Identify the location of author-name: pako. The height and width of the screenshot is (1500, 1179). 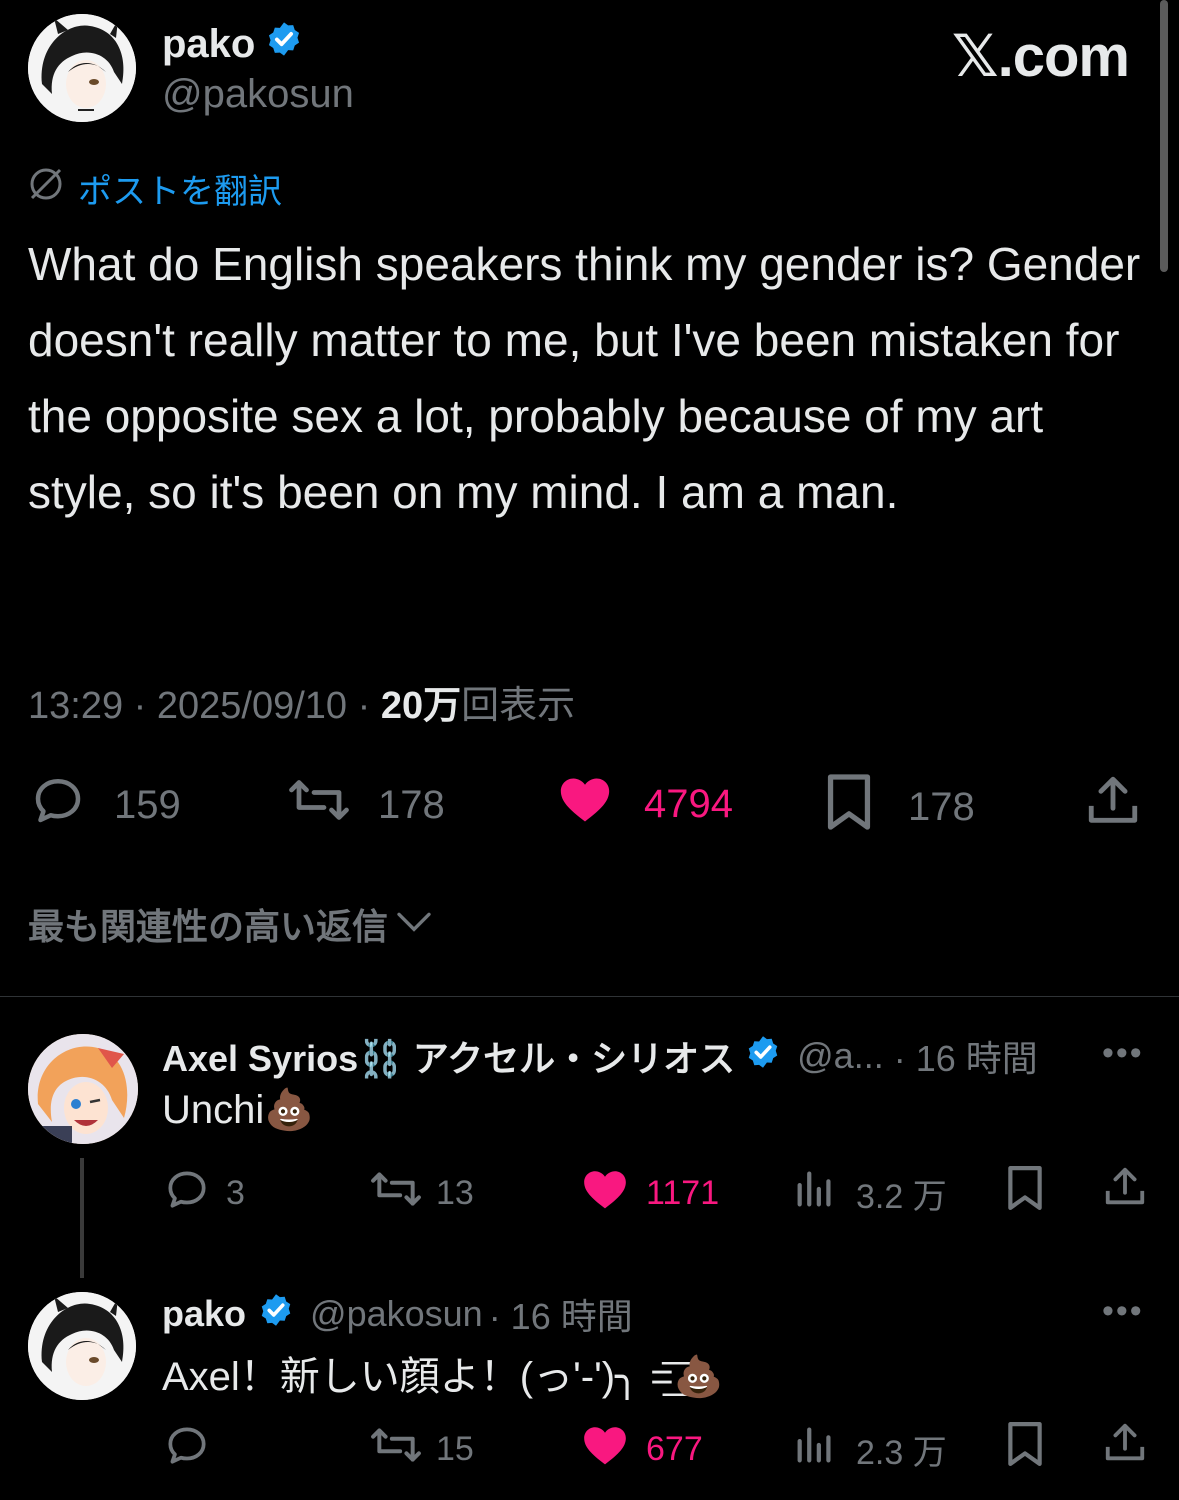
(208, 44).